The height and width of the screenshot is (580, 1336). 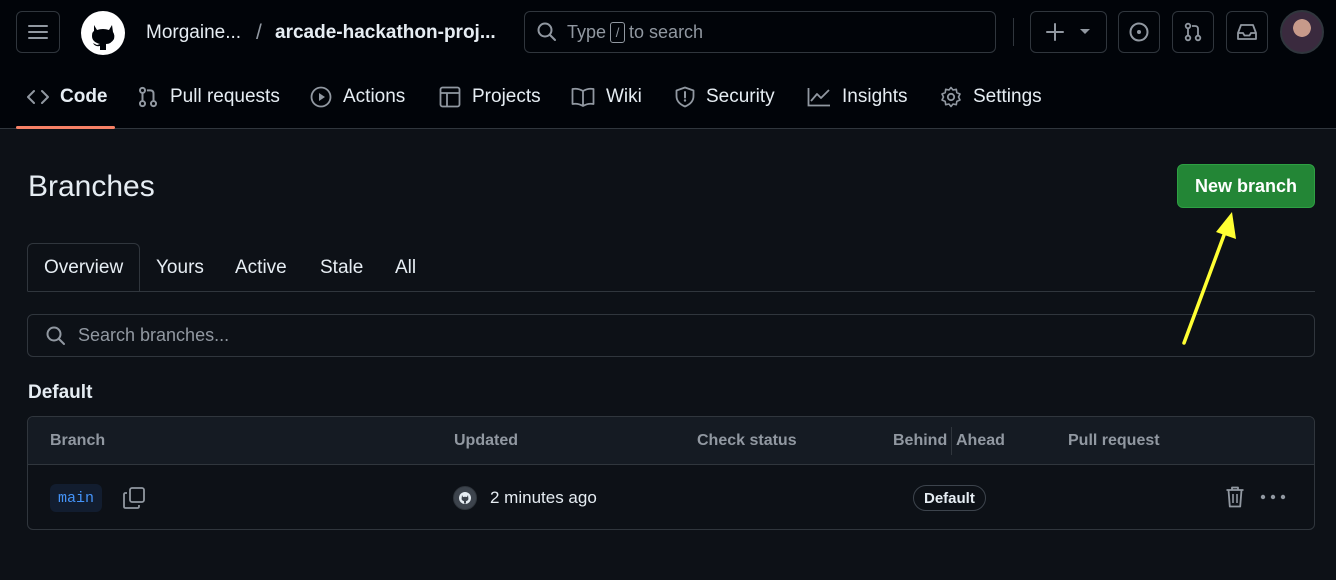 I want to click on menu-button, so click(x=38, y=32).